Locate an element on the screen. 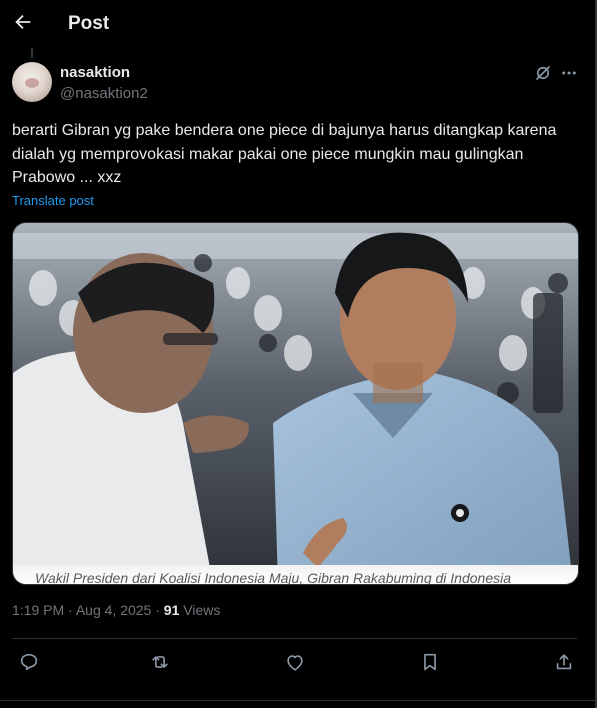 The height and width of the screenshot is (708, 597). page-title: Post is located at coordinates (89, 23).